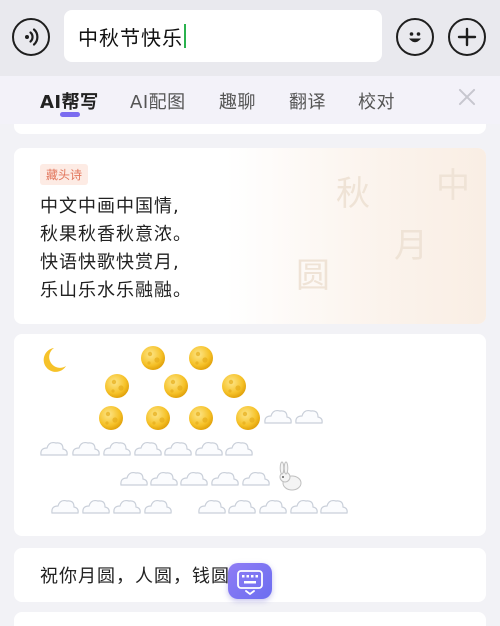 Image resolution: width=500 pixels, height=626 pixels. I want to click on input-value: 中秋节快乐, so click(130, 37).